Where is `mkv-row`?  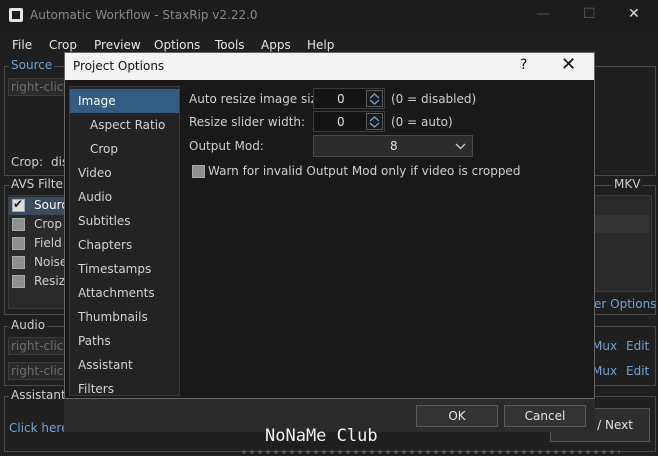 mkv-row is located at coordinates (622, 224).